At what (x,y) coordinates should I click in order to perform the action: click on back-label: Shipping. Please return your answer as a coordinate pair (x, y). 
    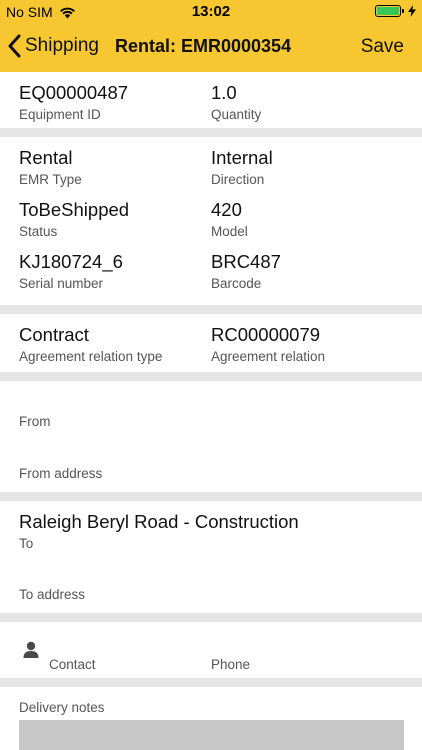
    Looking at the image, I should click on (62, 45).